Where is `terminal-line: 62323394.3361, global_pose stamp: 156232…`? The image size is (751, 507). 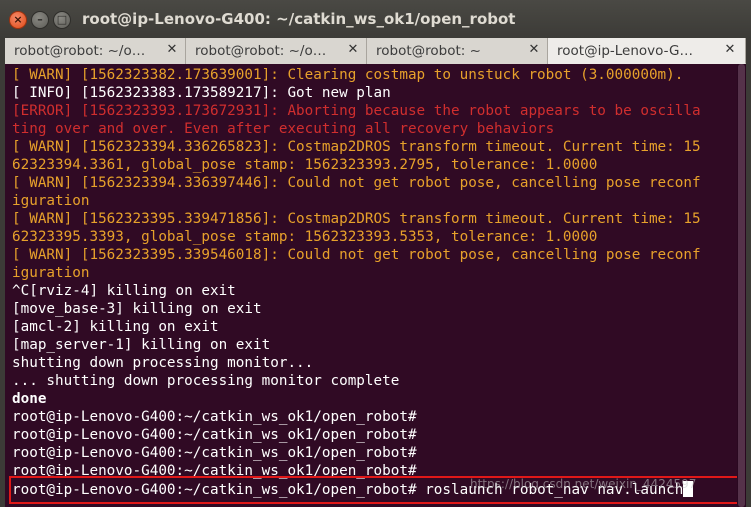 terminal-line: 62323394.3361, global_pose stamp: 156232… is located at coordinates (305, 165).